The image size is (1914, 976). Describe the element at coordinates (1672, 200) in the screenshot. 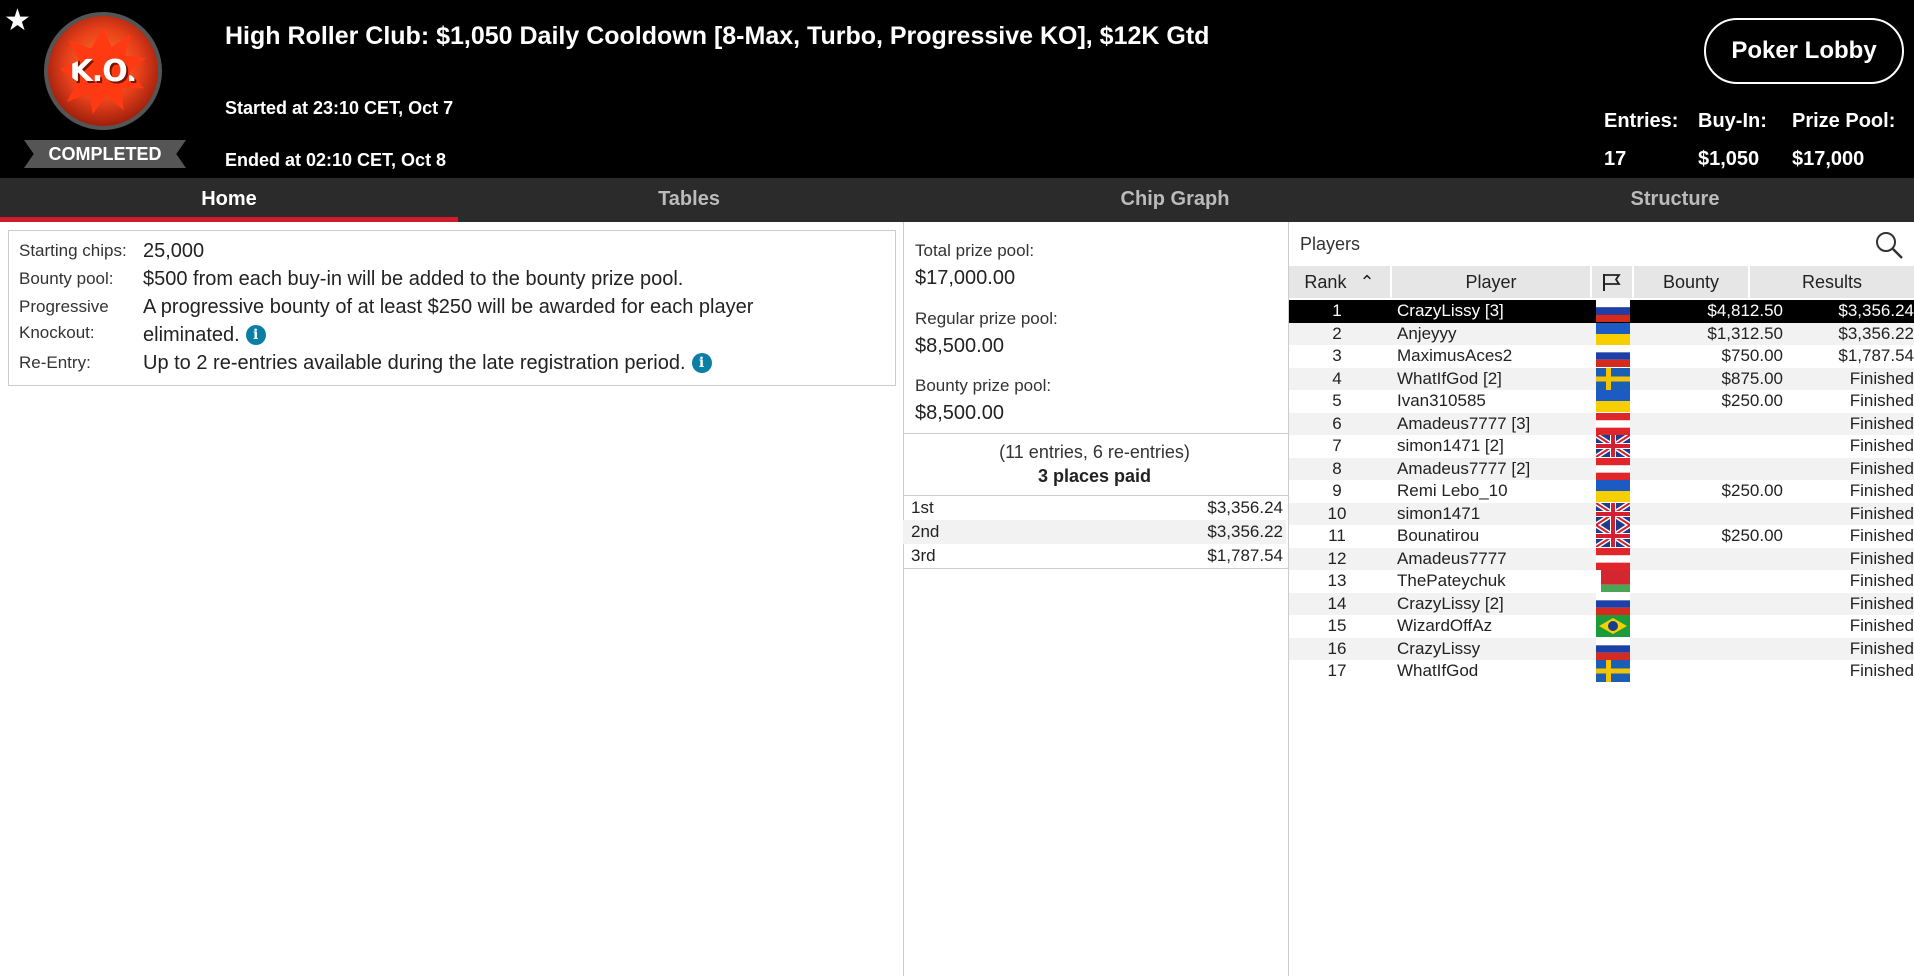

I see `tab-structure: Structure` at that location.